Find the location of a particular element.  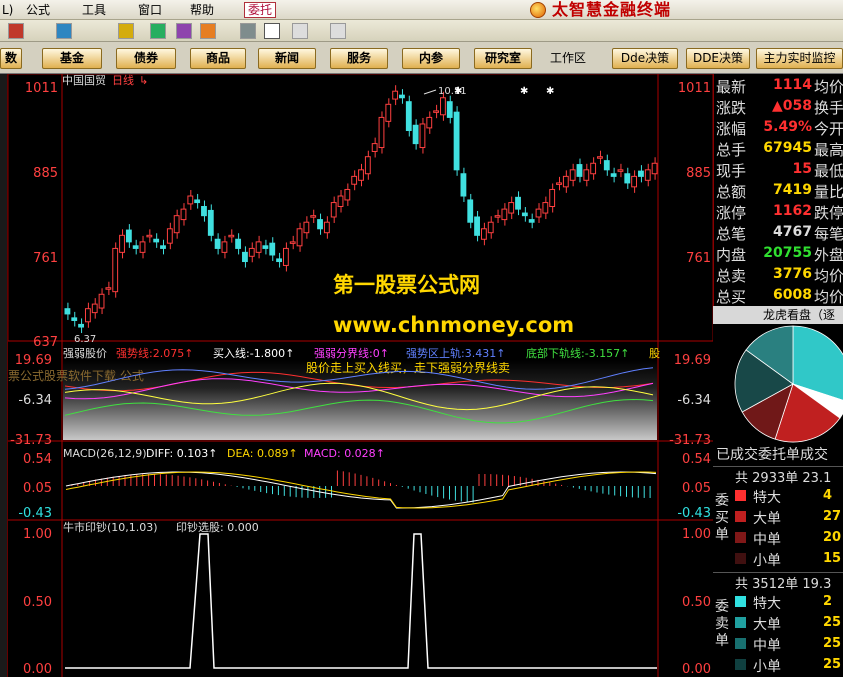

price-tick-left: 637 is located at coordinates (45, 342).